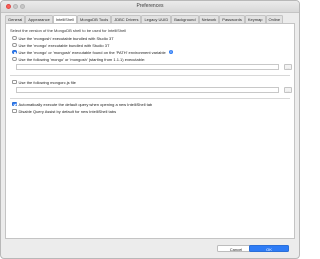 The width and height of the screenshot is (320, 259). What do you see at coordinates (209, 19) in the screenshot?
I see `tab-network: Network` at bounding box center [209, 19].